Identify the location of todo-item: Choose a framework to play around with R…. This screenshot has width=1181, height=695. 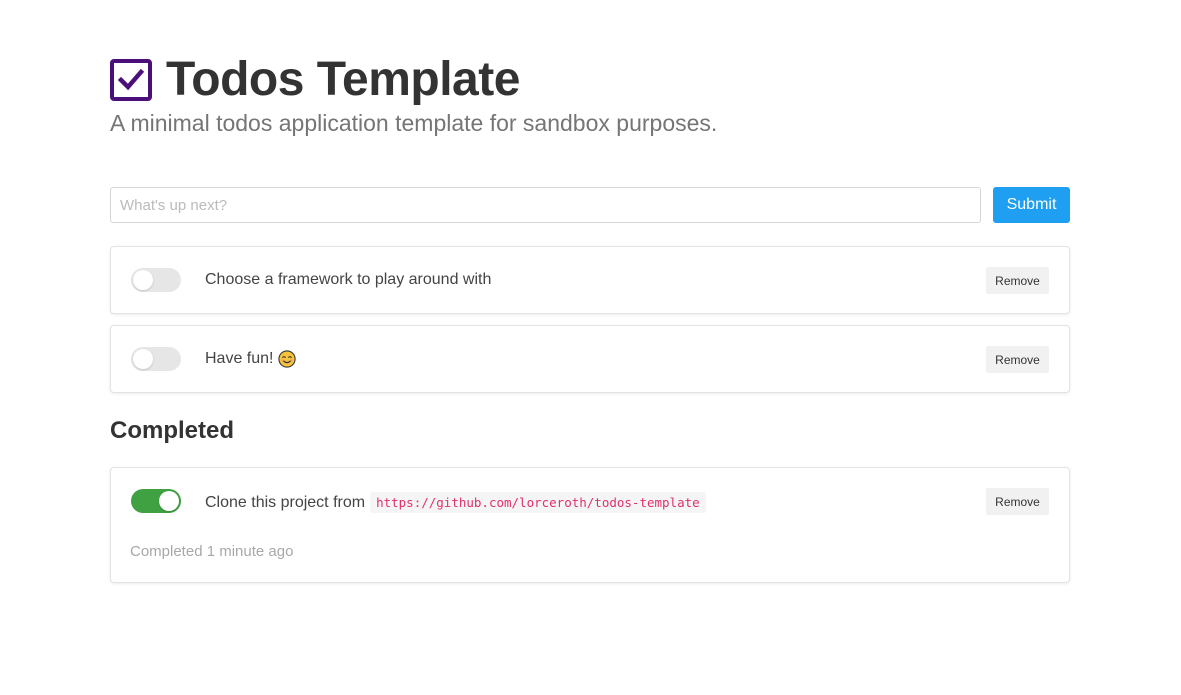
(590, 280).